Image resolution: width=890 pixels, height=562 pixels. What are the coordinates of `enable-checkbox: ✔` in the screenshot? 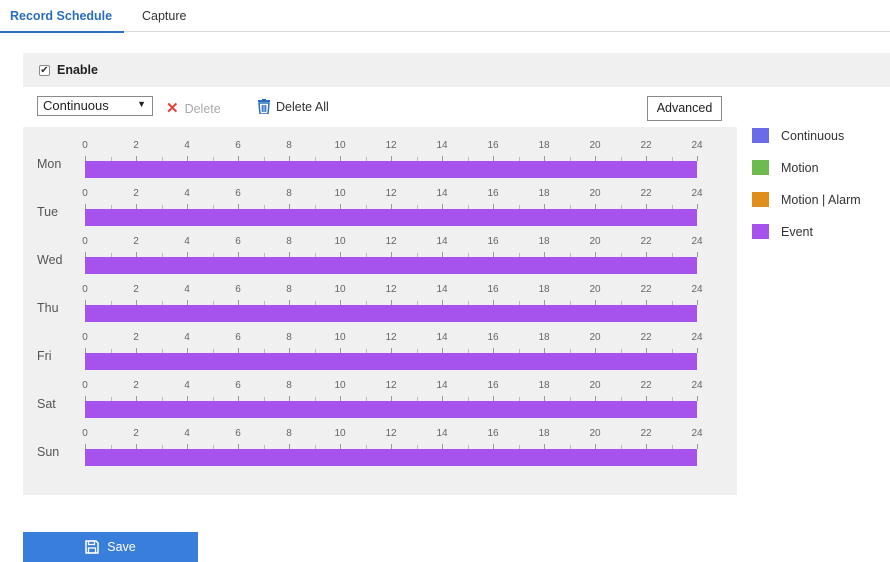 It's located at (44, 70).